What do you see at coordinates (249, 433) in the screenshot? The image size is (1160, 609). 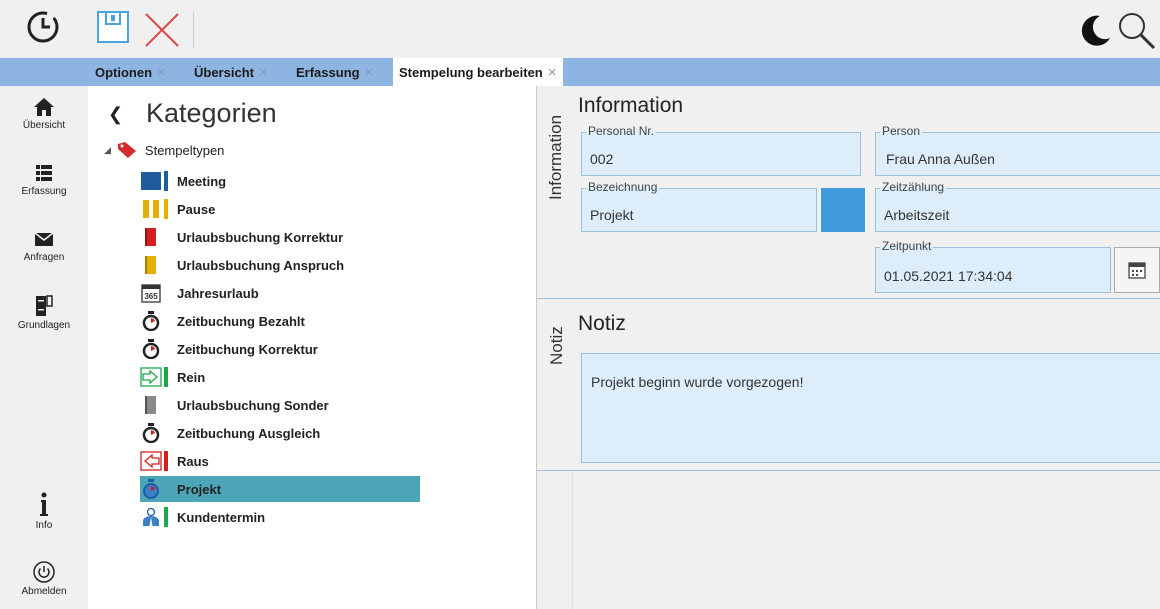 I see `list-item-label: Zeitbuchung Ausgleich` at bounding box center [249, 433].